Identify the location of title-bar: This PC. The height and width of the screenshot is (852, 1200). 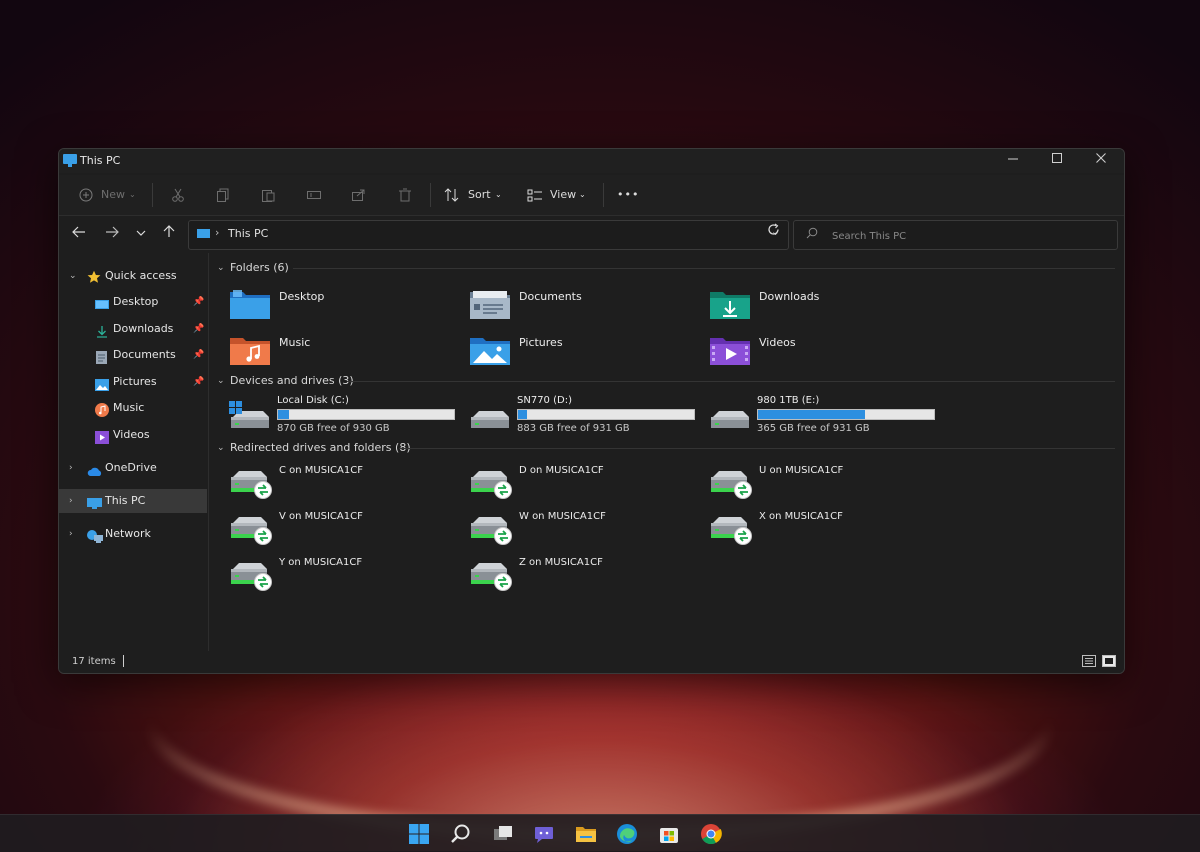
(591, 161).